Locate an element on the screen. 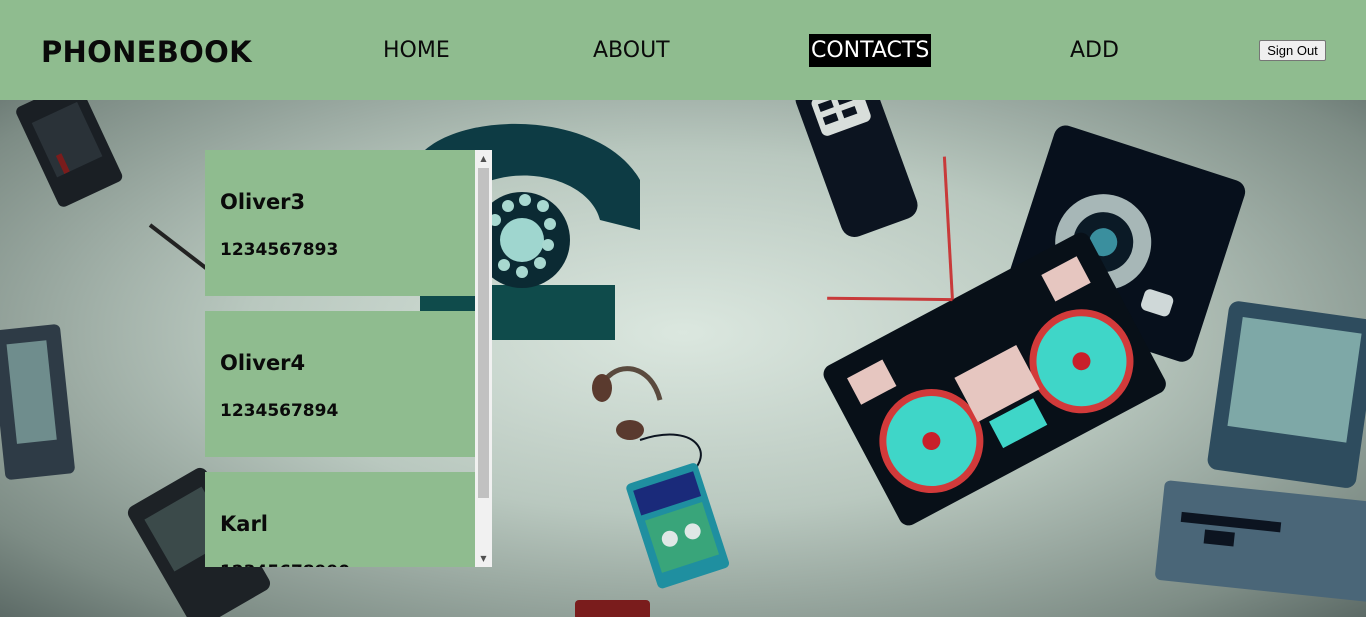 Image resolution: width=1366 pixels, height=617 pixels. contact-name: Oliver4 is located at coordinates (263, 363).